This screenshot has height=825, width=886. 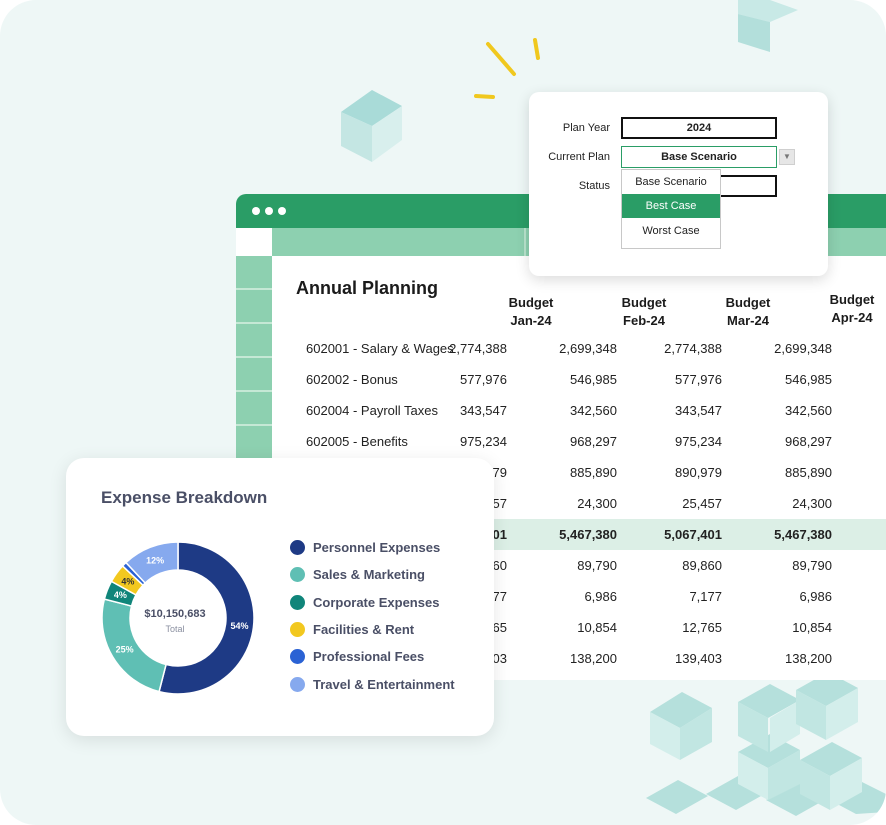 What do you see at coordinates (357, 441) in the screenshot?
I see `row-label: 602005 - Benefits` at bounding box center [357, 441].